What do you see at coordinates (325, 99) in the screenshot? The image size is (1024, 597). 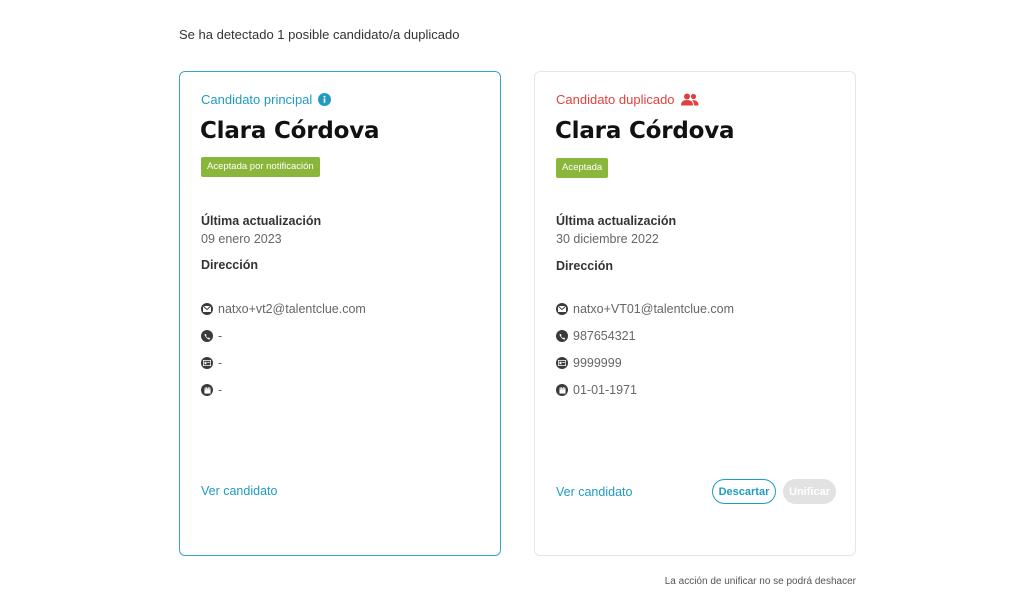 I see `info-icon` at bounding box center [325, 99].